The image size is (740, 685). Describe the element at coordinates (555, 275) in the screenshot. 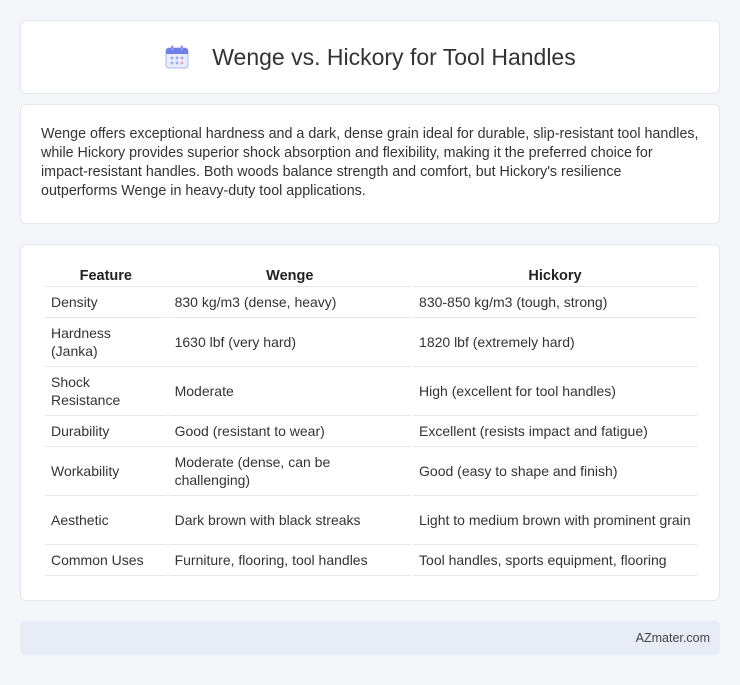

I see `header-hickory: Hickory` at that location.